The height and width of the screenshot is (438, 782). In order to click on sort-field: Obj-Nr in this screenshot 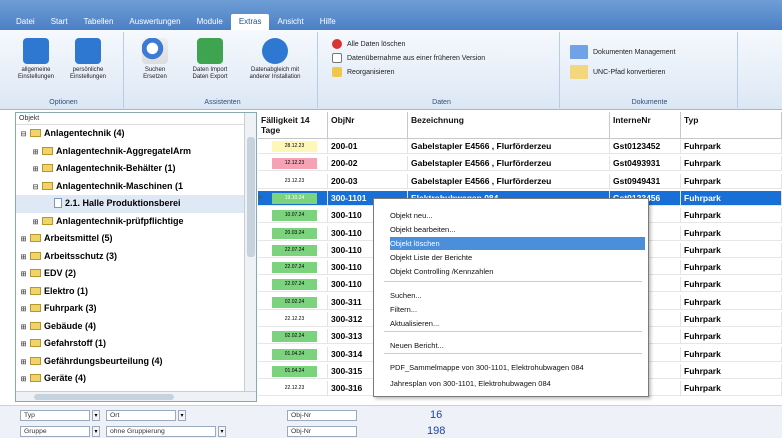, I will do `click(322, 415)`.